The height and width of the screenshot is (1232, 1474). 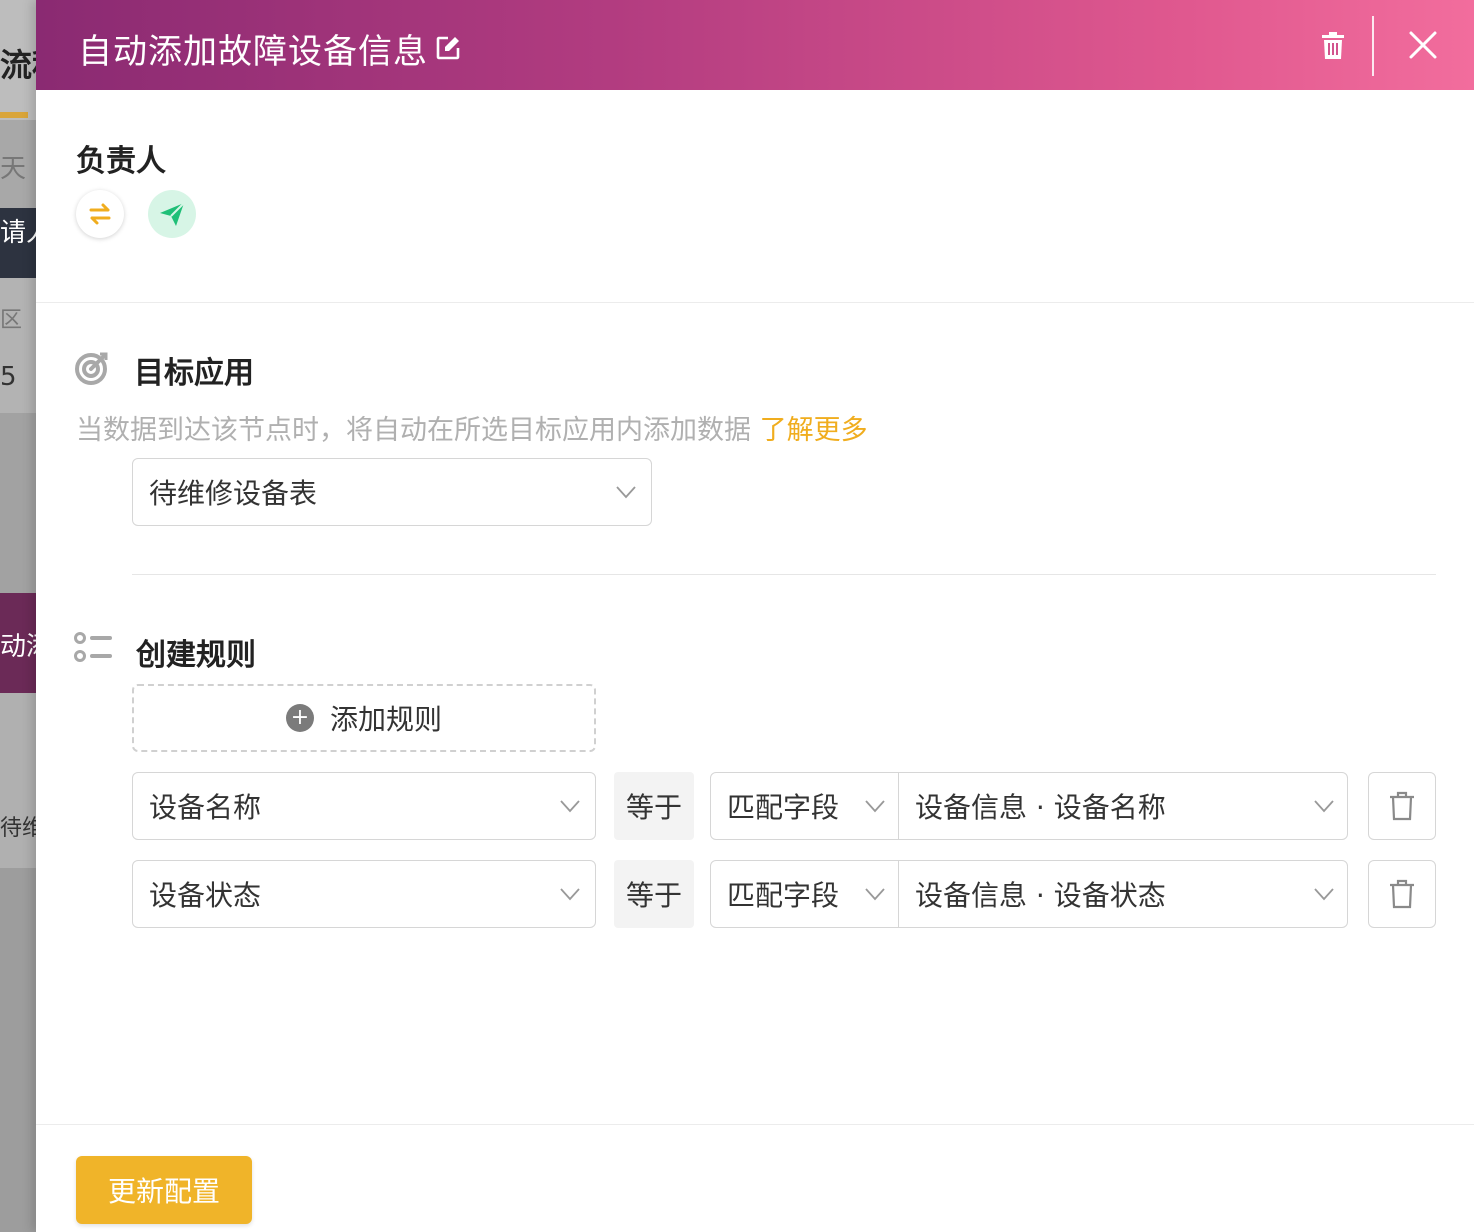 I want to click on swap-owner-button, so click(x=100, y=214).